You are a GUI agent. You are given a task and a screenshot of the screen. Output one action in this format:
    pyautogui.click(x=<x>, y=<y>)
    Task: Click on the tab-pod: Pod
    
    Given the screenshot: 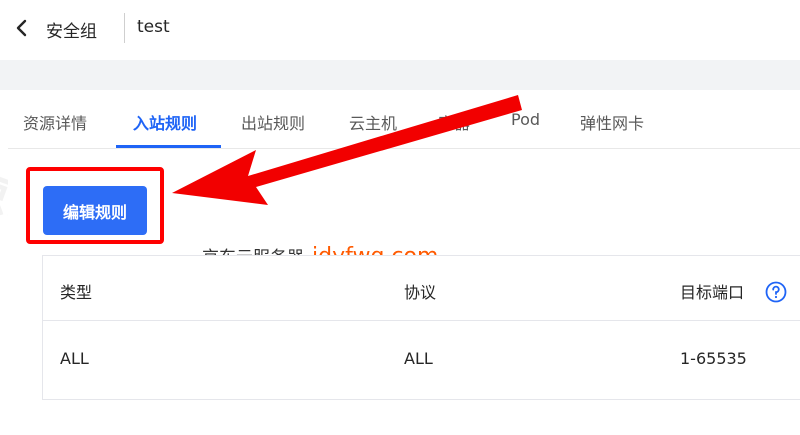 What is the action you would take?
    pyautogui.click(x=525, y=119)
    